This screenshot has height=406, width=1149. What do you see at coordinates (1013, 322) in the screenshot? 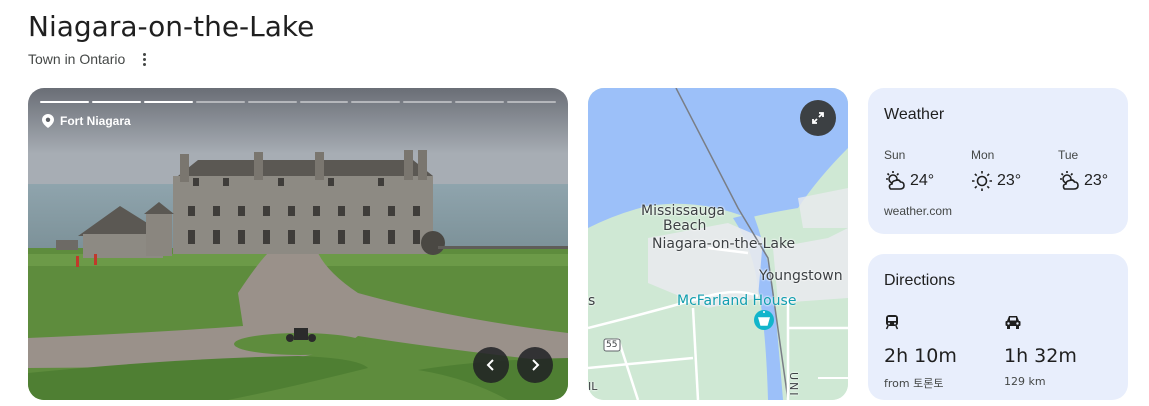
I see `car-icon` at bounding box center [1013, 322].